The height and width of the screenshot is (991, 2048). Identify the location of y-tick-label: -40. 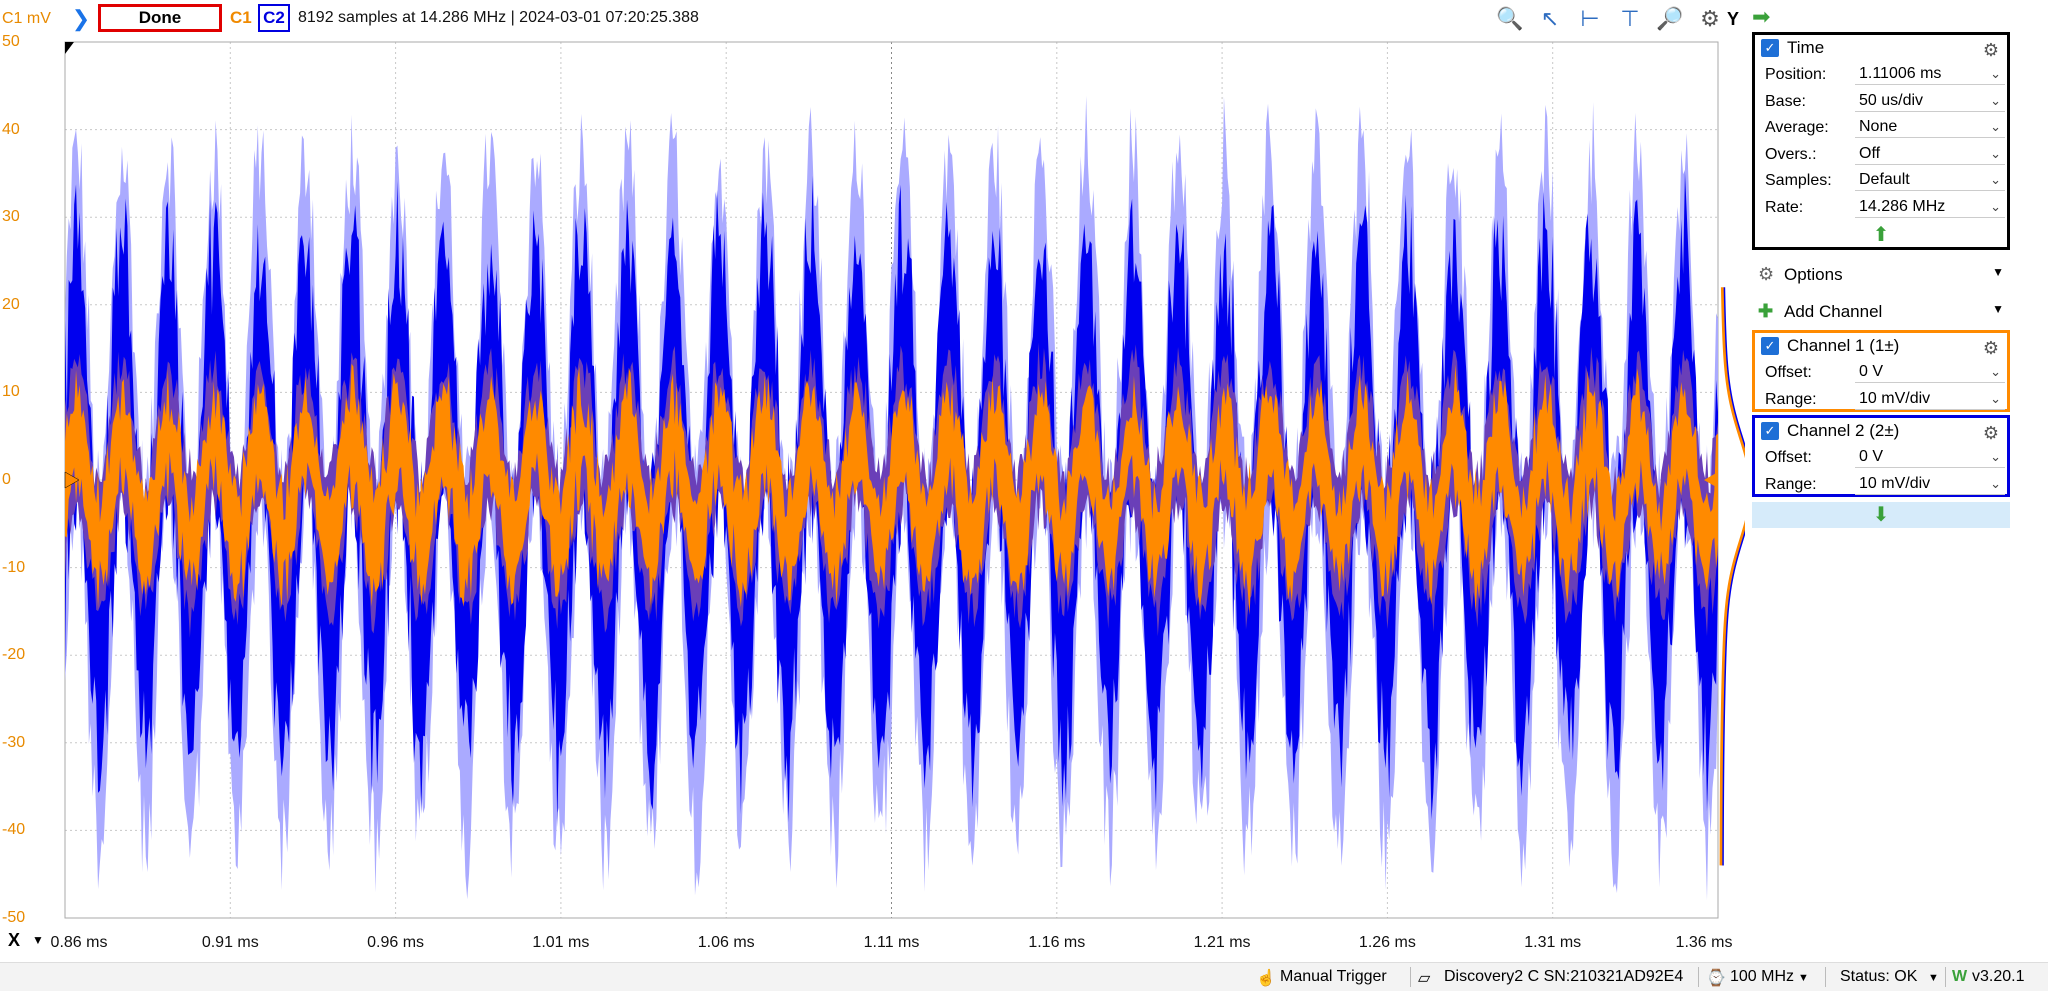
(14, 830).